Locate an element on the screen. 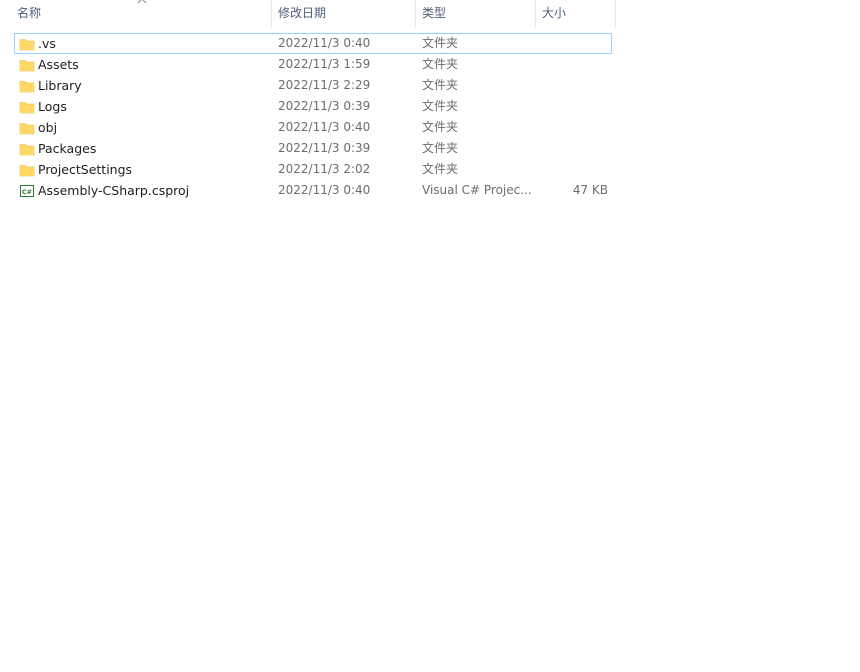 The image size is (860, 672). file-date: 2022/11/3 2:29 is located at coordinates (324, 85).